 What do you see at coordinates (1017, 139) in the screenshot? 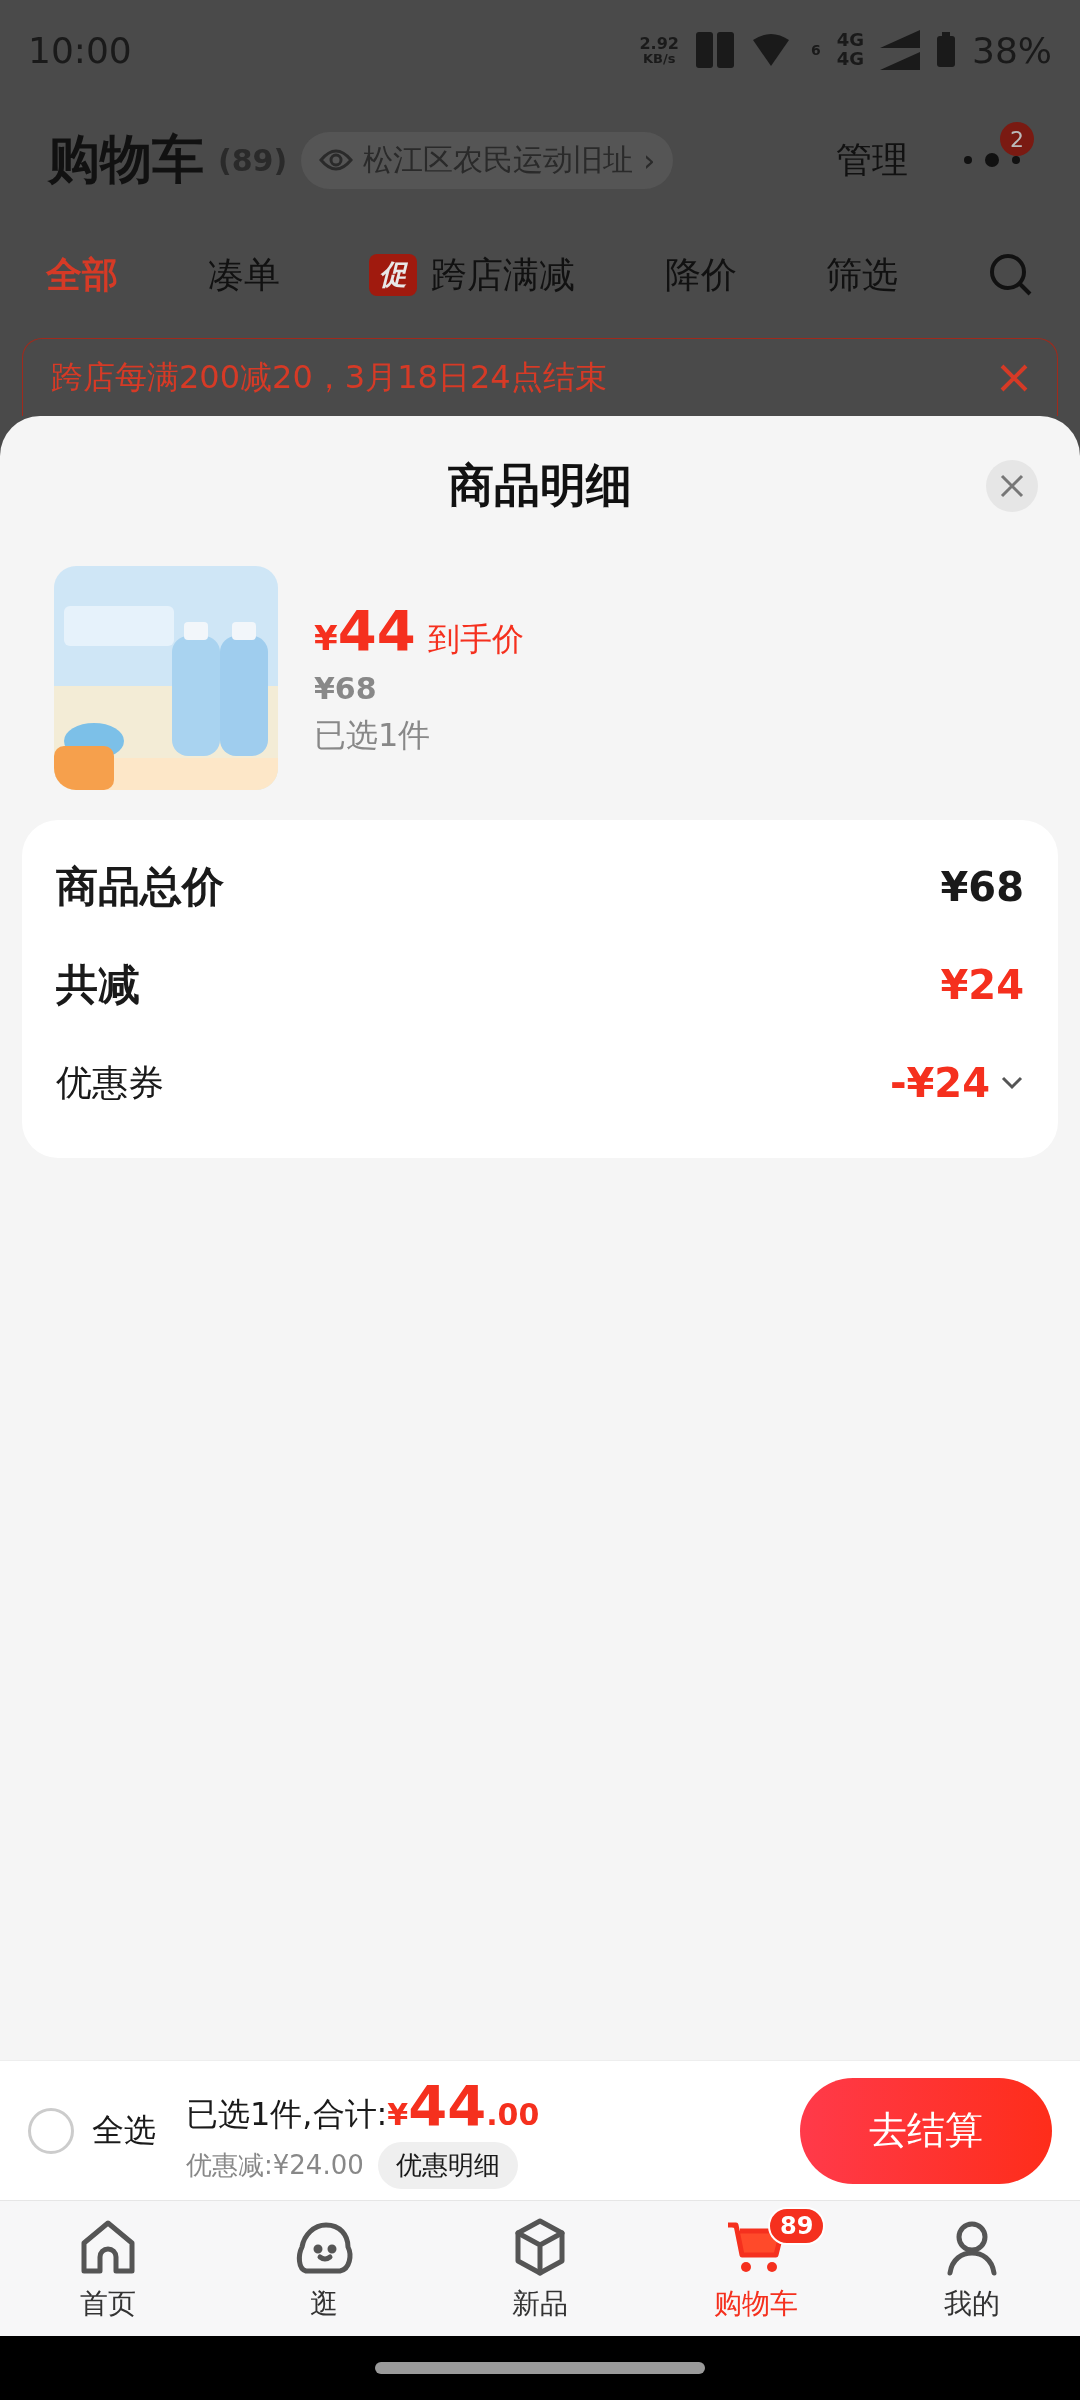
I see `notification-badge: 2` at bounding box center [1017, 139].